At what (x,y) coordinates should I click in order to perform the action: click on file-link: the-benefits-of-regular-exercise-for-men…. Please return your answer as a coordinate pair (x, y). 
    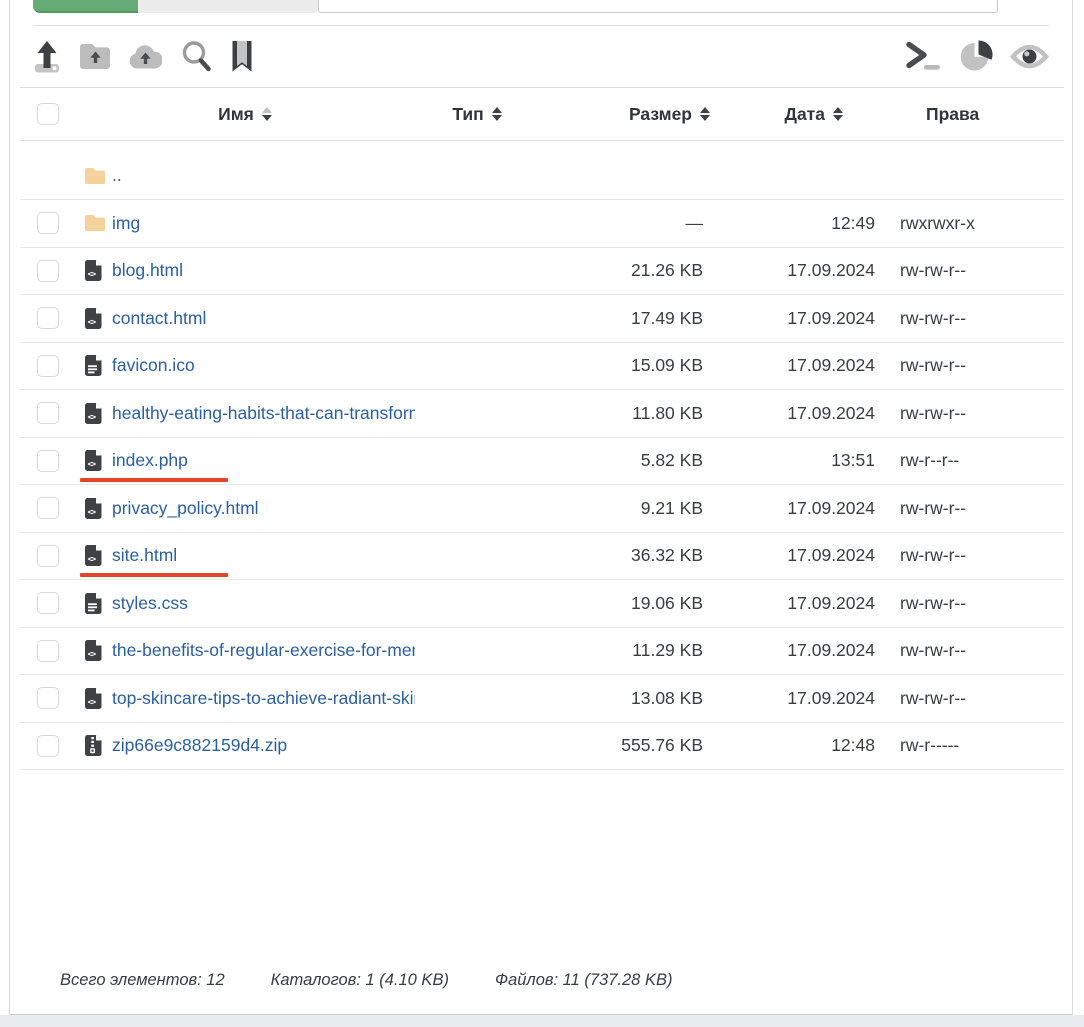
    Looking at the image, I should click on (263, 650).